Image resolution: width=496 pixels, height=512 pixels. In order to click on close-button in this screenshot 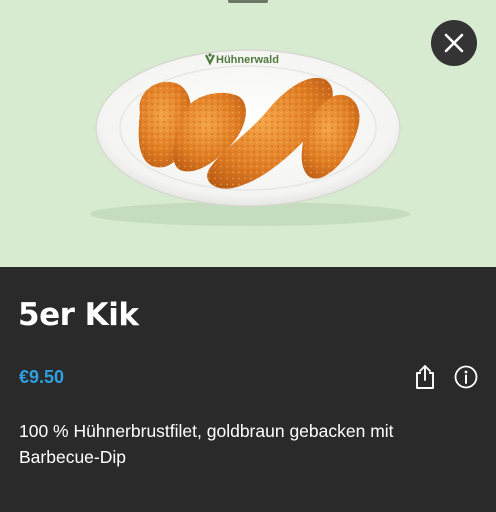, I will do `click(454, 43)`.